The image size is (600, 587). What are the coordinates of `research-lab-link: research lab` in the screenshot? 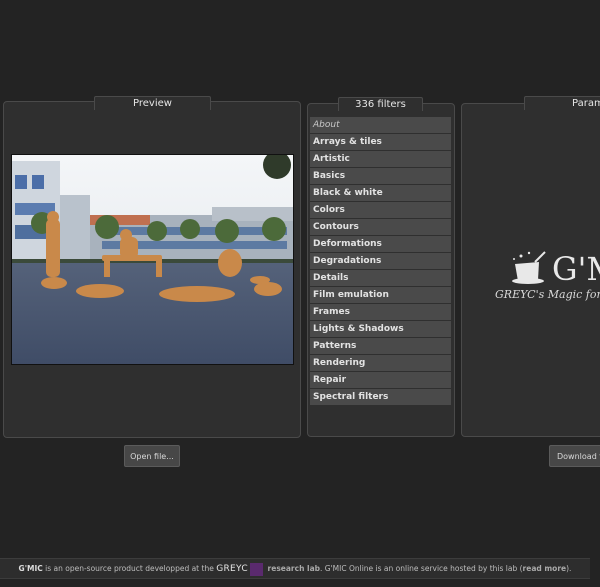 It's located at (293, 568).